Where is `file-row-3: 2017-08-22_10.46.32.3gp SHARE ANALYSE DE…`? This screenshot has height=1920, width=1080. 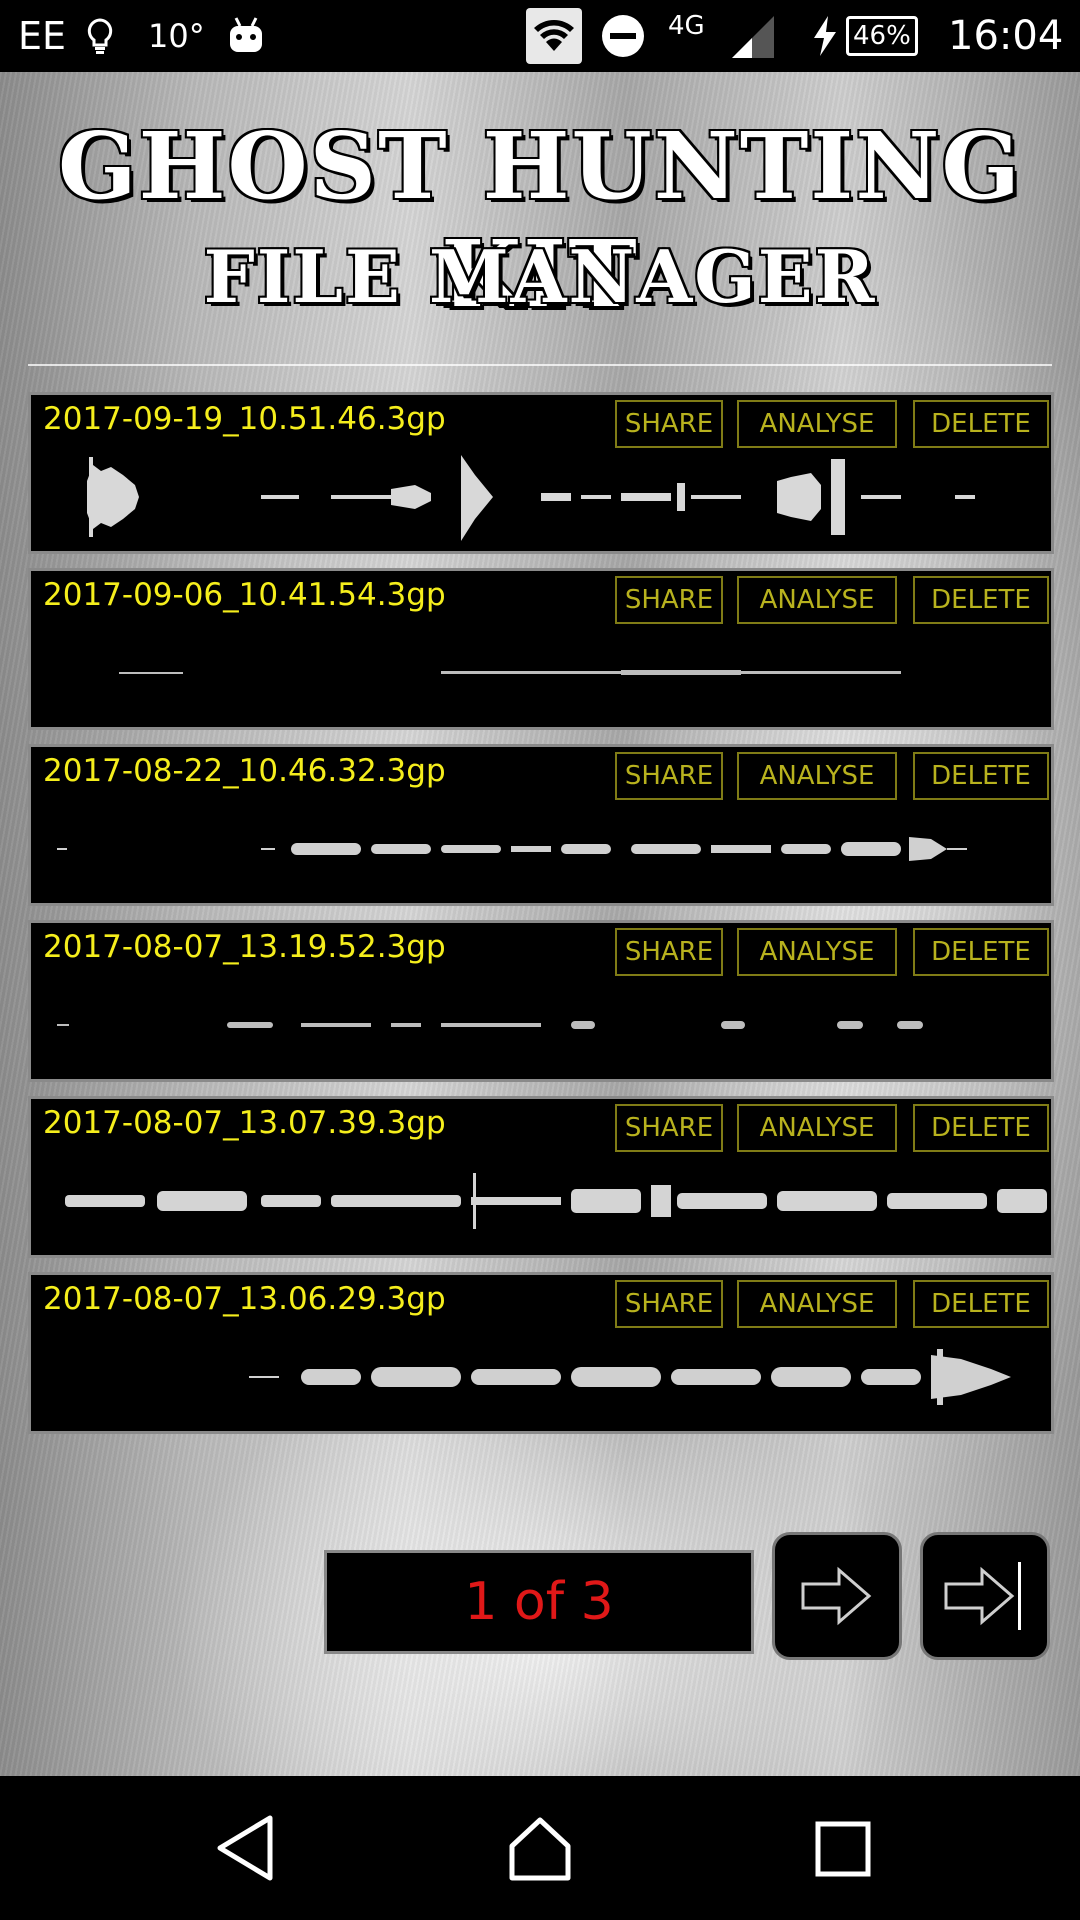 file-row-3: 2017-08-22_10.46.32.3gp SHARE ANALYSE DE… is located at coordinates (541, 825).